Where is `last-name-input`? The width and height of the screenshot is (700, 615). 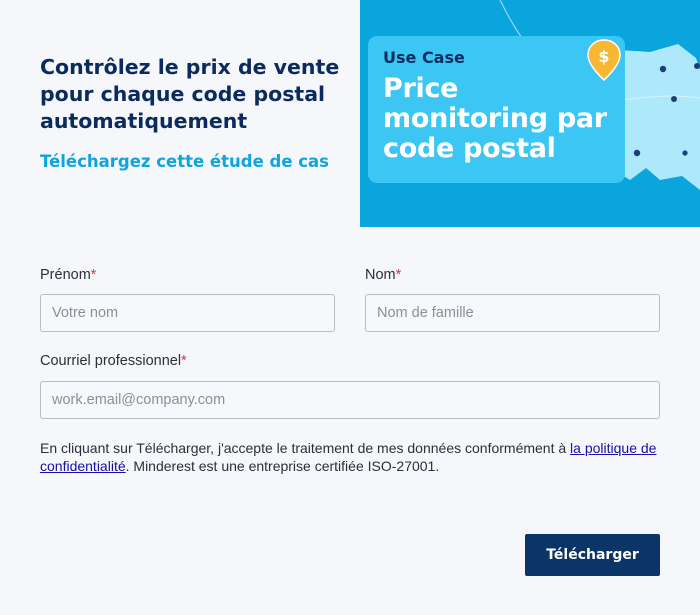 last-name-input is located at coordinates (512, 313).